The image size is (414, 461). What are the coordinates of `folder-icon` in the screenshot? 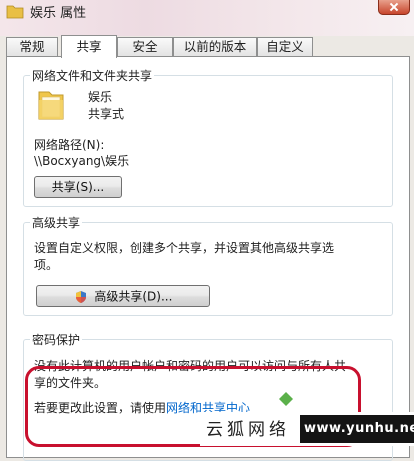 It's located at (15, 11).